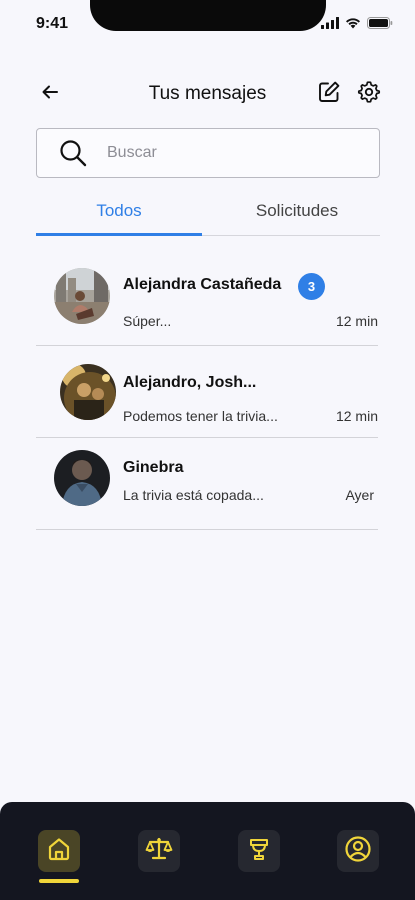 The height and width of the screenshot is (900, 415). Describe the element at coordinates (59, 881) in the screenshot. I see `active-tab-indicator` at that location.